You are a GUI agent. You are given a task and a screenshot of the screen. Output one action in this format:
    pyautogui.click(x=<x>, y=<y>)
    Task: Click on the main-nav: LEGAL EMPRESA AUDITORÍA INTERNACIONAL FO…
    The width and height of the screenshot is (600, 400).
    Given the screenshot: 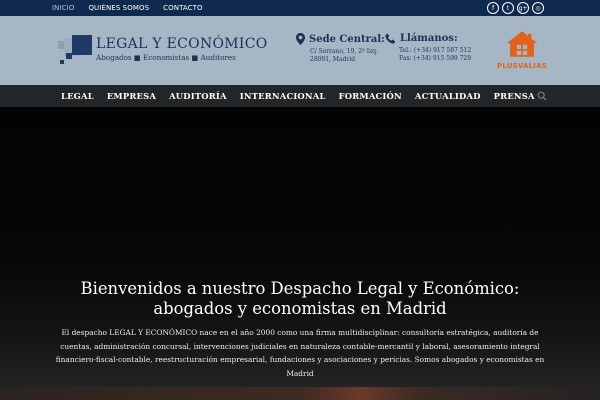 What is the action you would take?
    pyautogui.click(x=300, y=96)
    